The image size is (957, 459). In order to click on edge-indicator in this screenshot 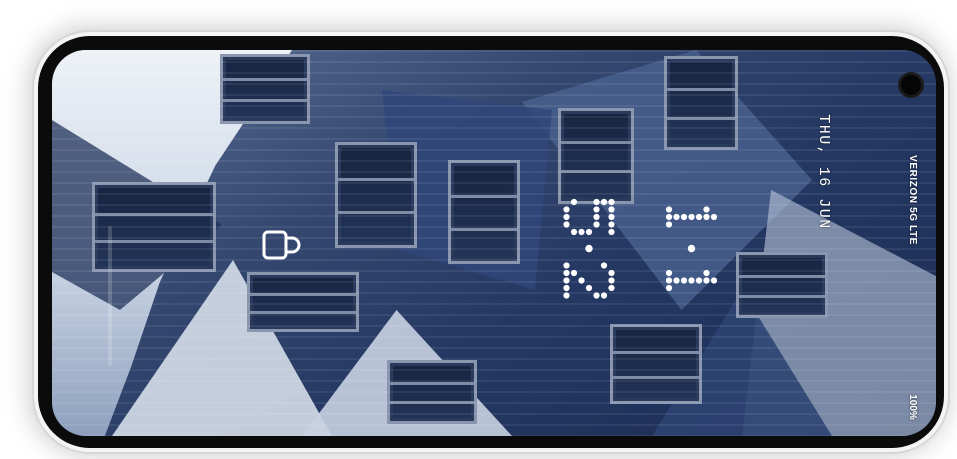, I will do `click(110, 296)`.